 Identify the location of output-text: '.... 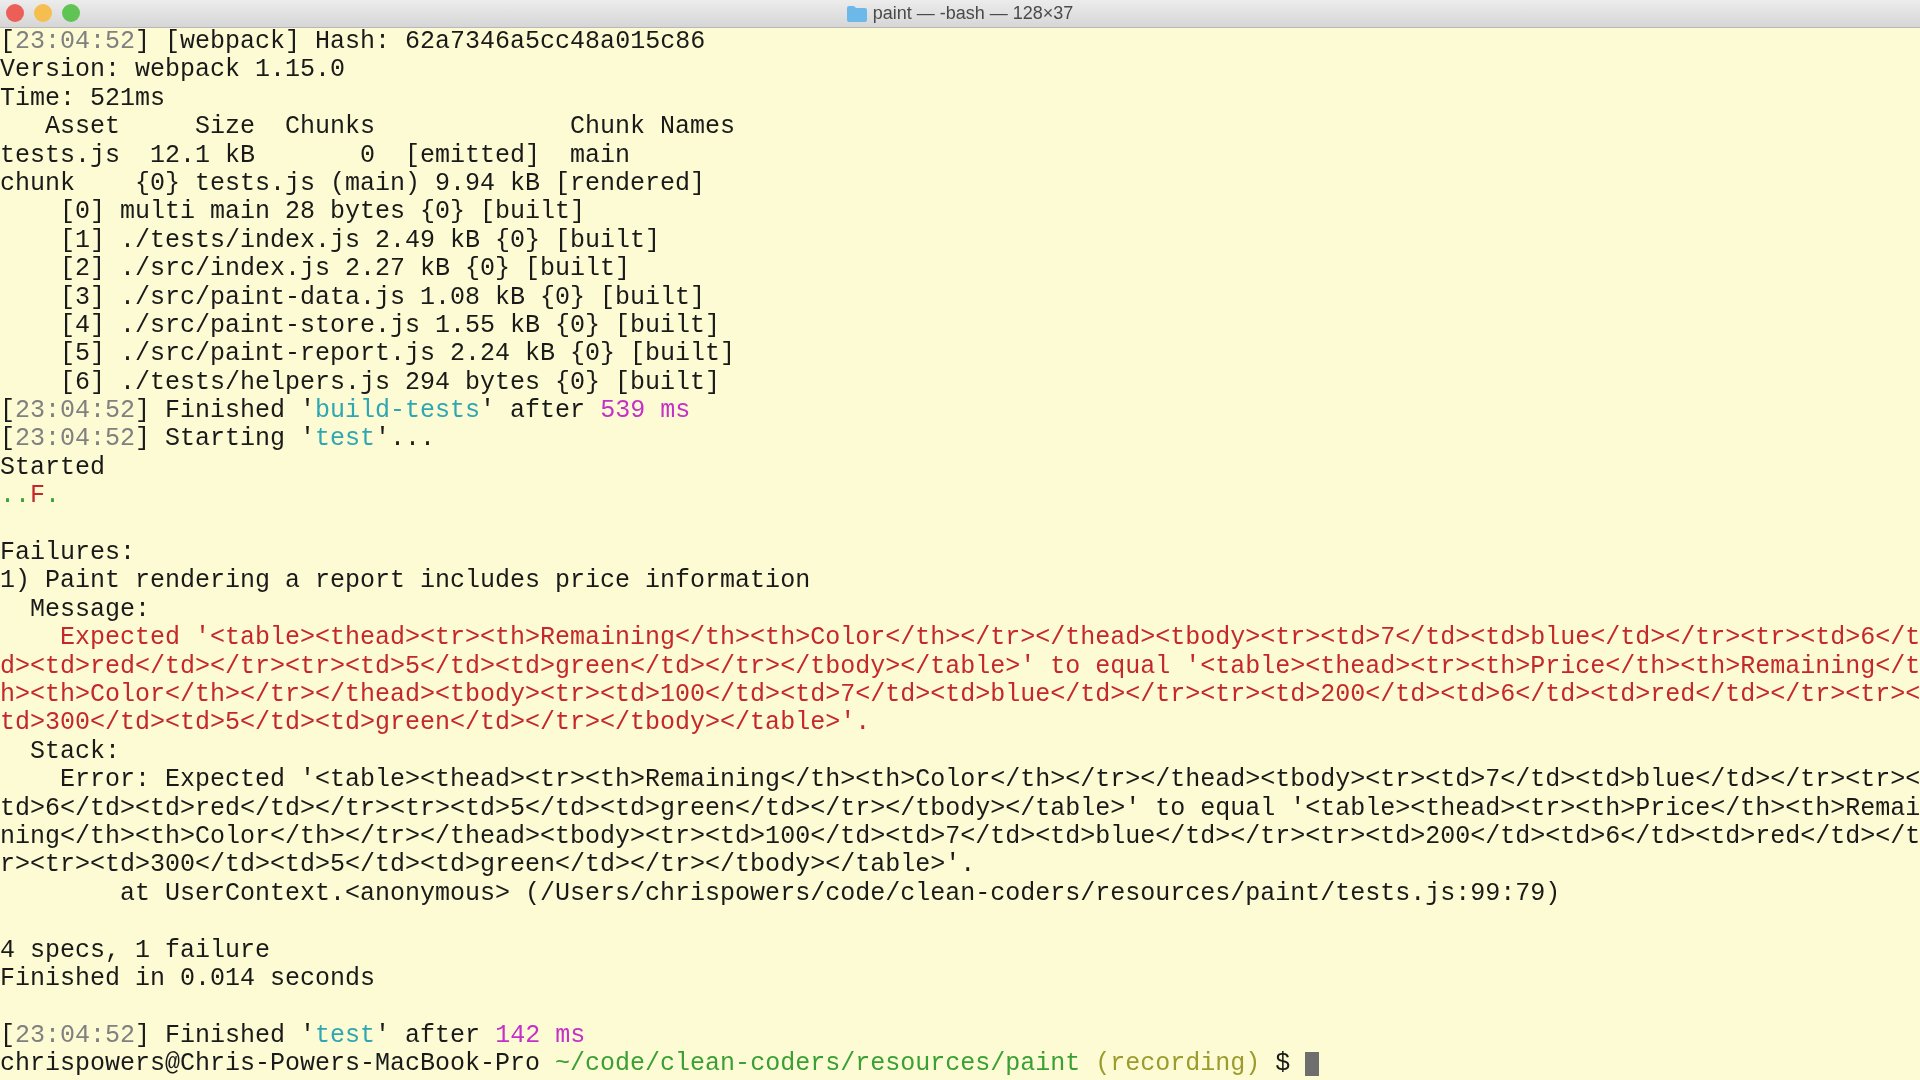
(405, 439).